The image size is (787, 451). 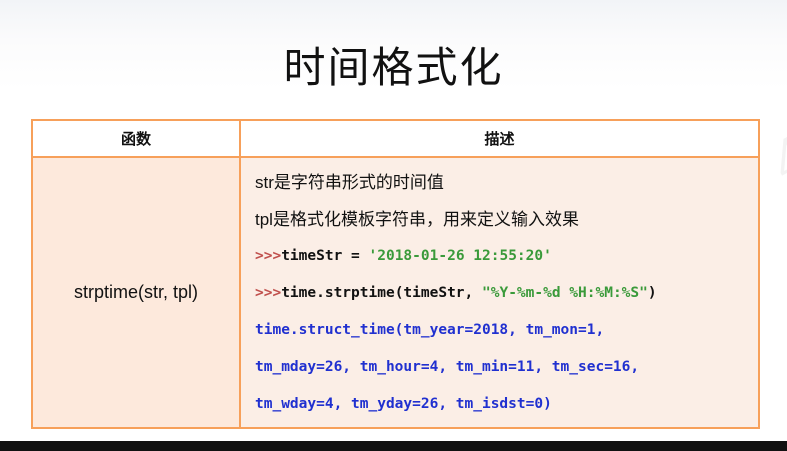 I want to click on output-line-1: time.struct_time(tm_year=2018, tm_mon=1,, so click(x=430, y=330).